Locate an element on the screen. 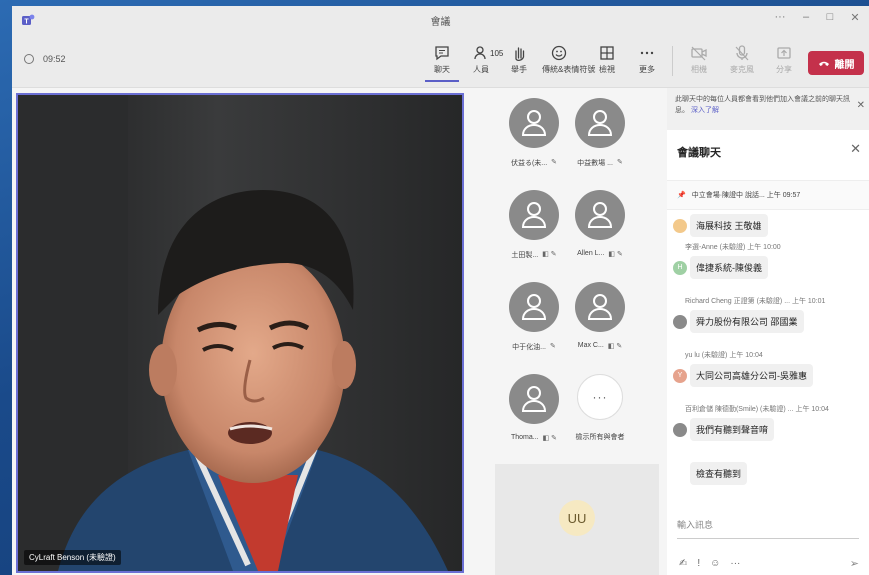  message-sender: Richard Cheng 正證第 (未驗證) ... 上午 10:01 is located at coordinates (755, 301).